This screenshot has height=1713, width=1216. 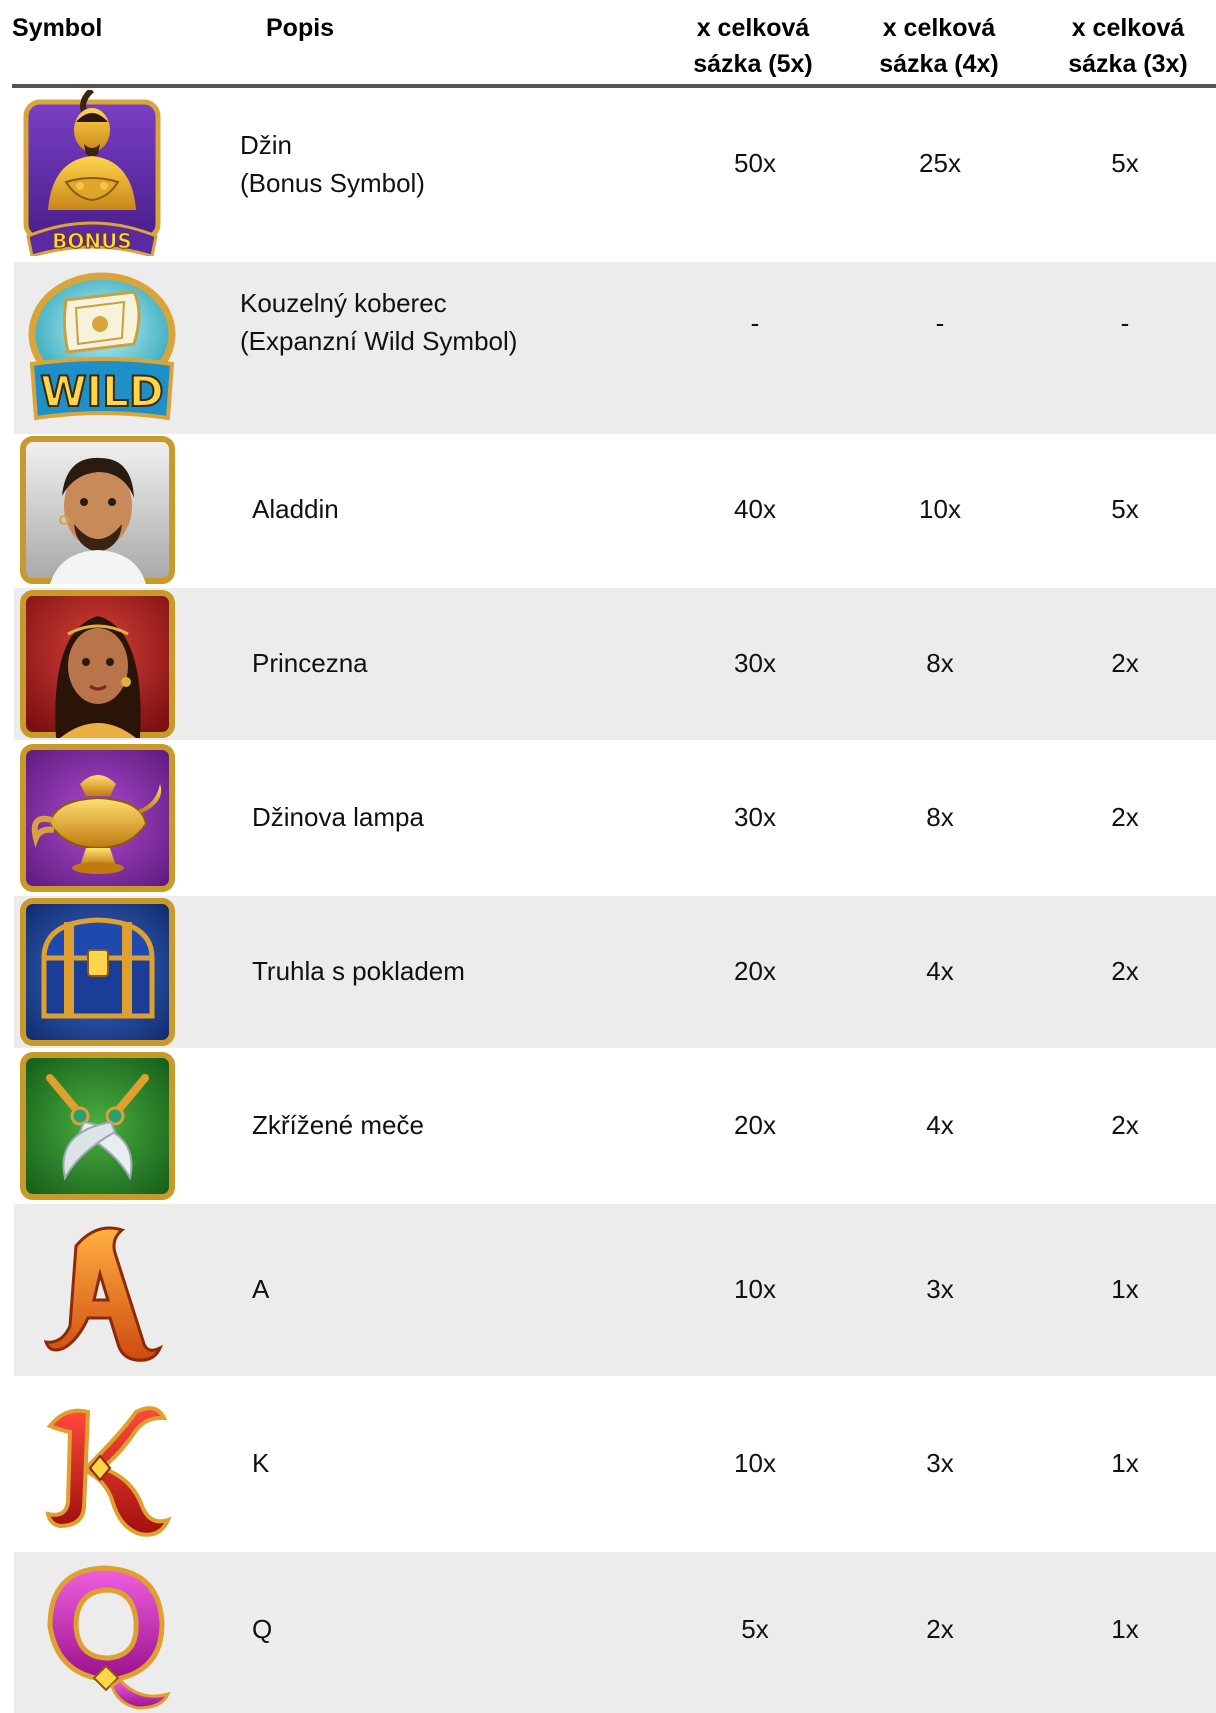 What do you see at coordinates (97, 818) in the screenshot?
I see `genie-lamp-icon` at bounding box center [97, 818].